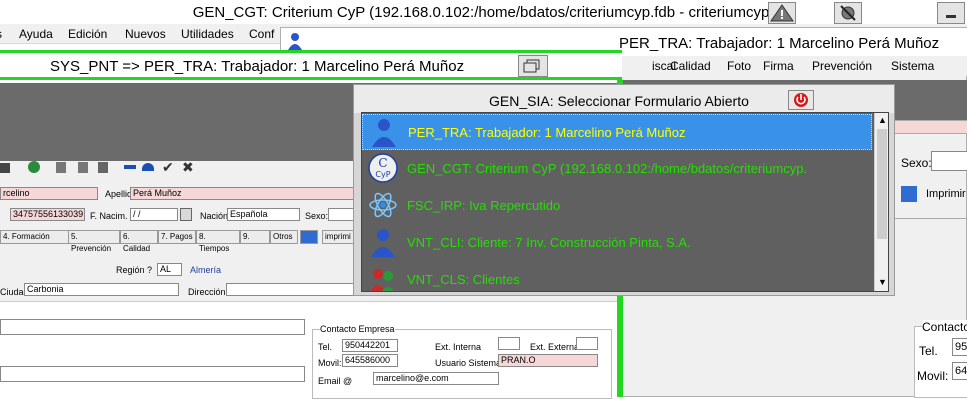 Image resolution: width=967 pixels, height=399 pixels. What do you see at coordinates (383, 277) in the screenshot?
I see `people-icon` at bounding box center [383, 277].